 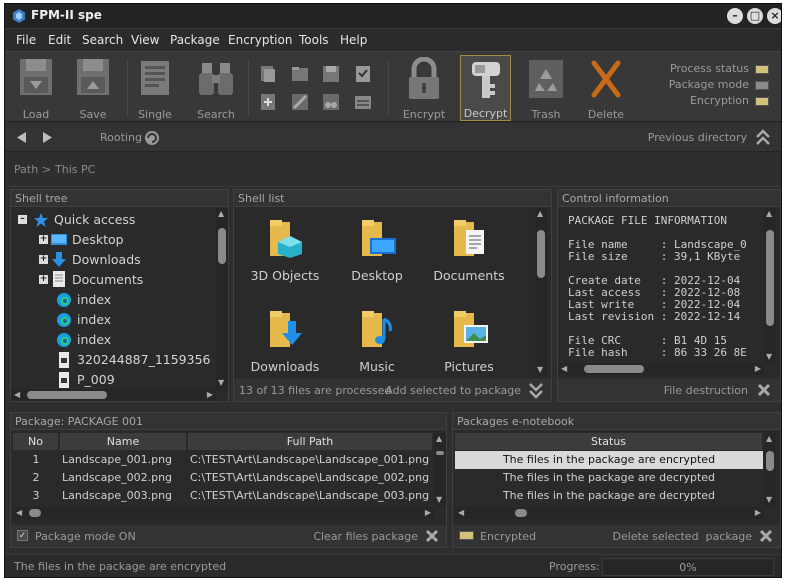 What do you see at coordinates (36, 441) in the screenshot?
I see `column-header-no: No` at bounding box center [36, 441].